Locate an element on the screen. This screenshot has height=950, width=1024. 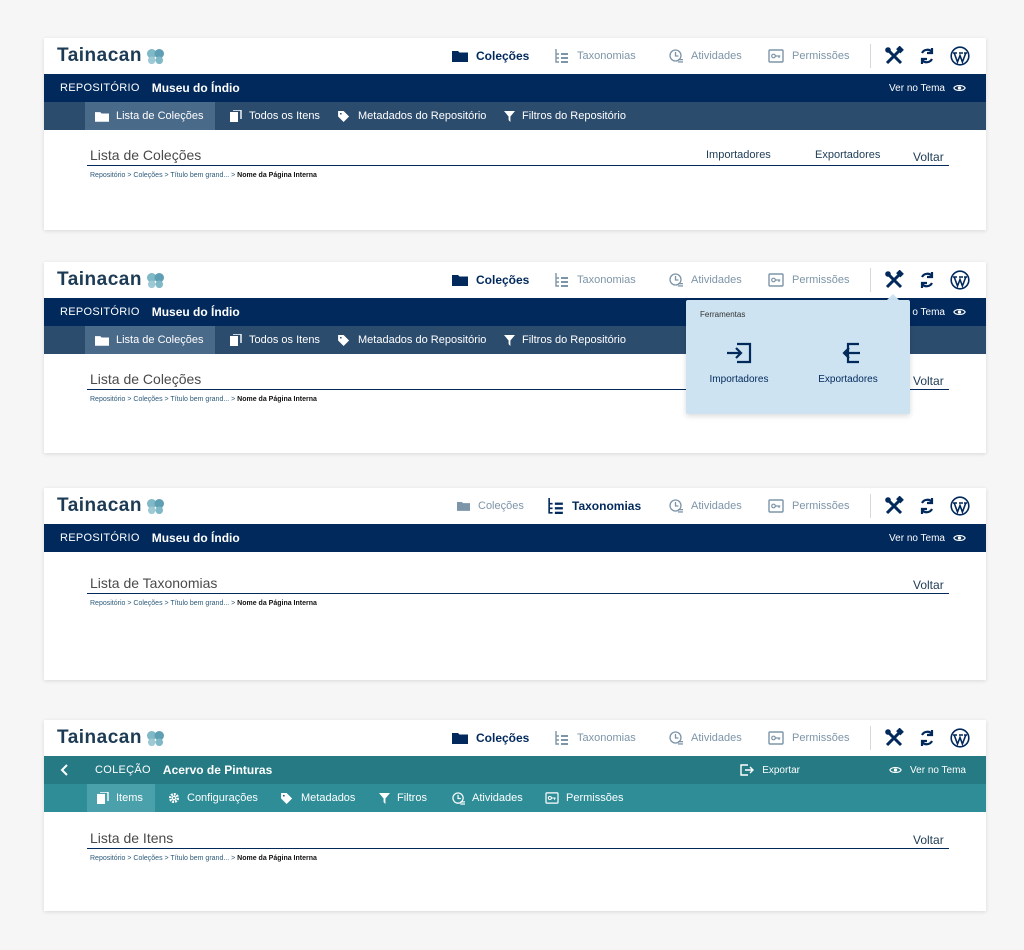
nav-atividades-label: Atividades is located at coordinates (716, 56).